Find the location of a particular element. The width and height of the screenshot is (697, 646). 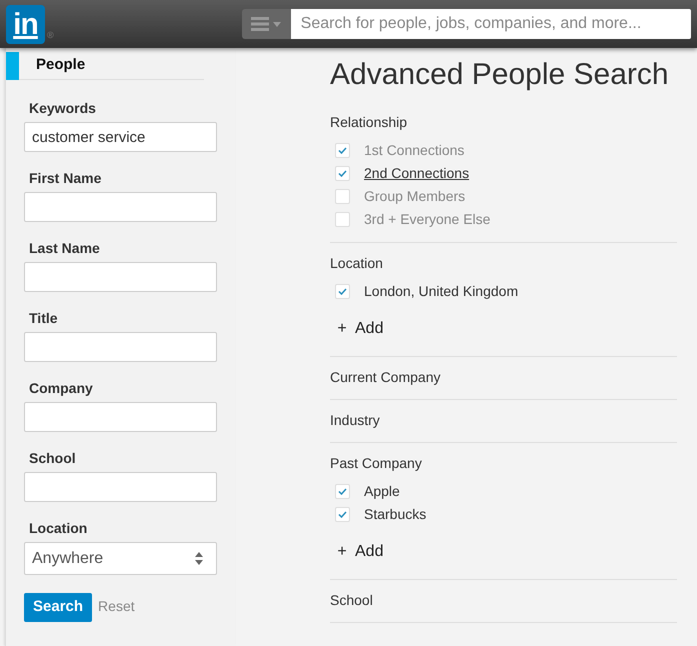

caret-icon is located at coordinates (277, 24).